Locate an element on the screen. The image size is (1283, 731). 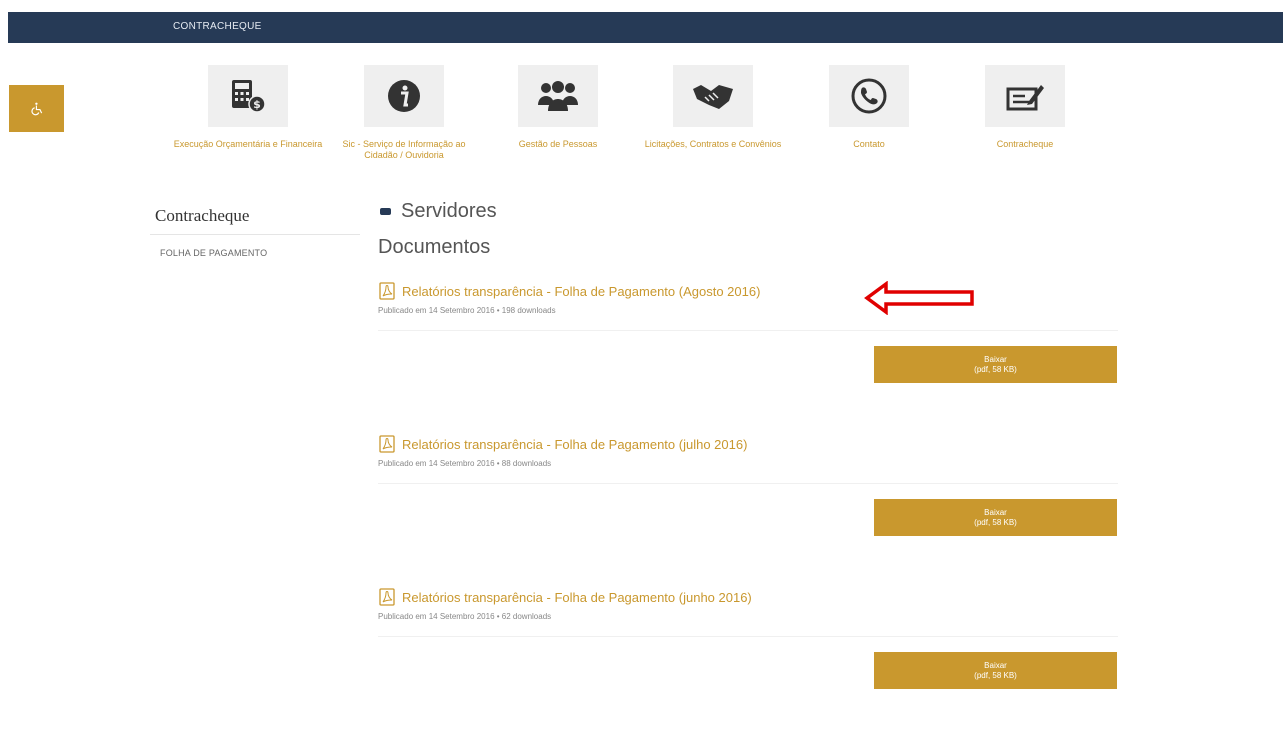
nav-label: Gestão de Pessoas is located at coordinates (558, 144).